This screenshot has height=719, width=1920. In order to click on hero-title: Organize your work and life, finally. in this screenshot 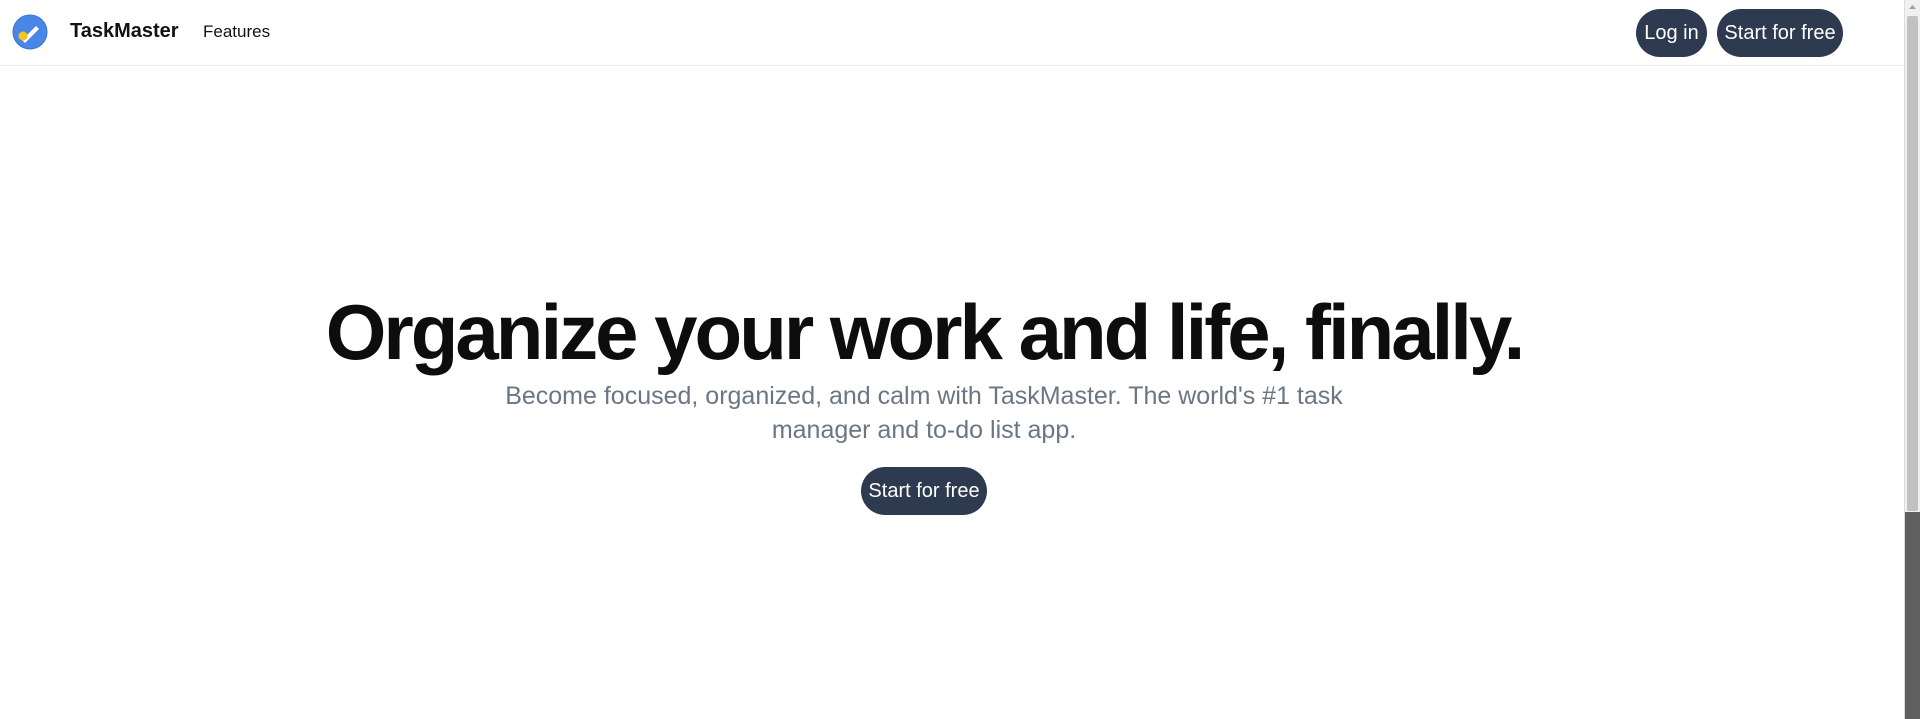, I will do `click(925, 332)`.